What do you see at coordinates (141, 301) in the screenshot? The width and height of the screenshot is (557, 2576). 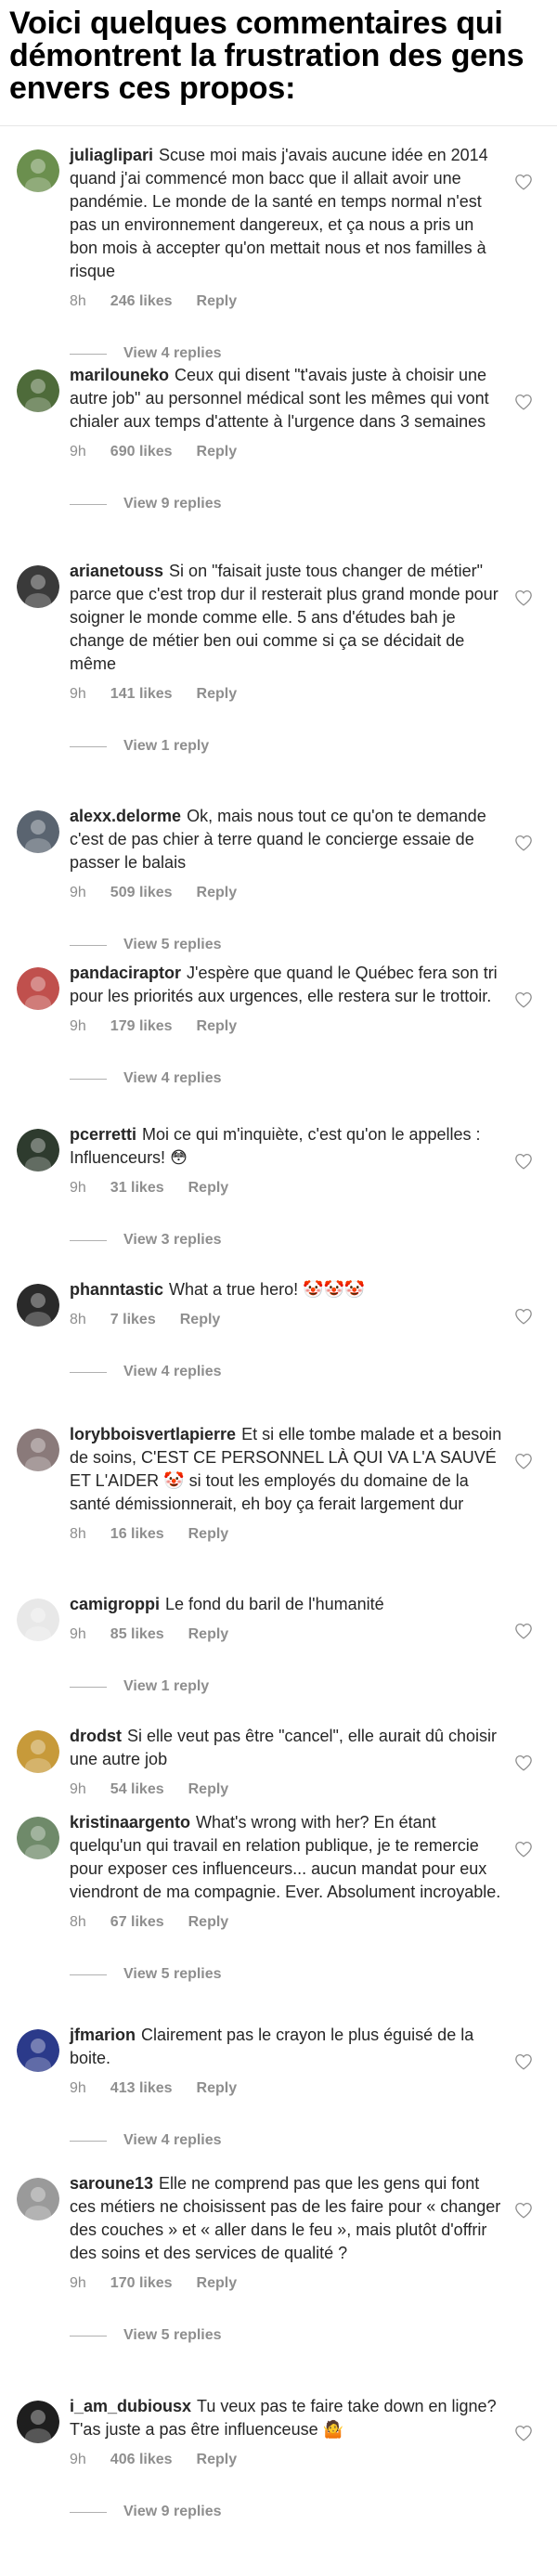 I see `likes-count: 246 likes` at bounding box center [141, 301].